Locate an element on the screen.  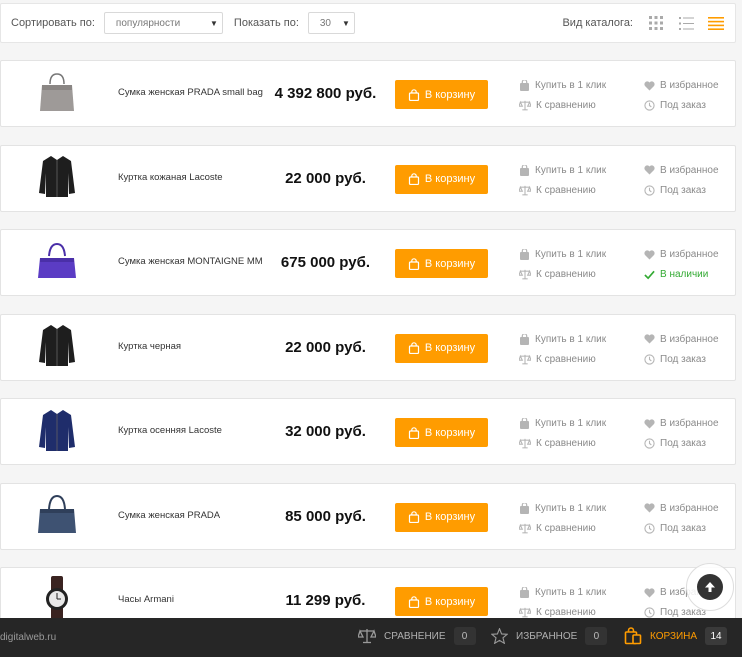
grid-view-button is located at coordinates (656, 23).